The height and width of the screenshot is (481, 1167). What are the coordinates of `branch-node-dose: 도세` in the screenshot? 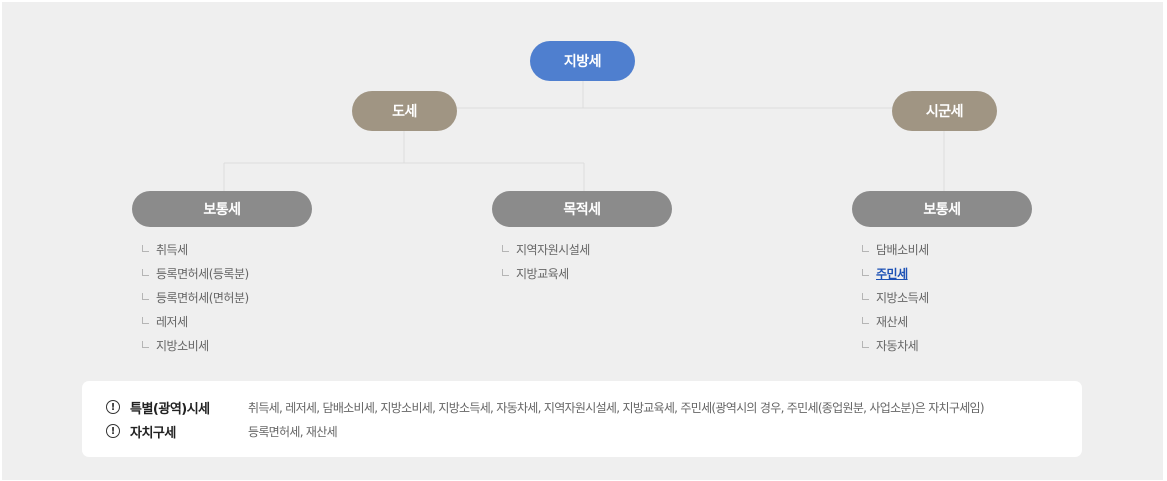 It's located at (404, 111).